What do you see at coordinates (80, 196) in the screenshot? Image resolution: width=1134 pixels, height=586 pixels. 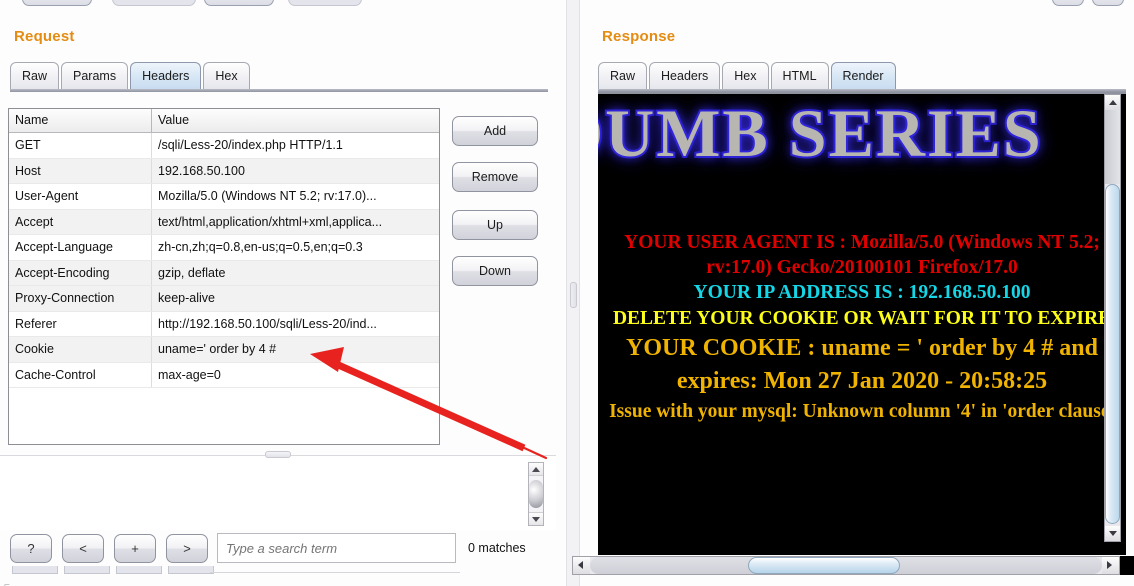 I see `header-name: User-Agent` at bounding box center [80, 196].